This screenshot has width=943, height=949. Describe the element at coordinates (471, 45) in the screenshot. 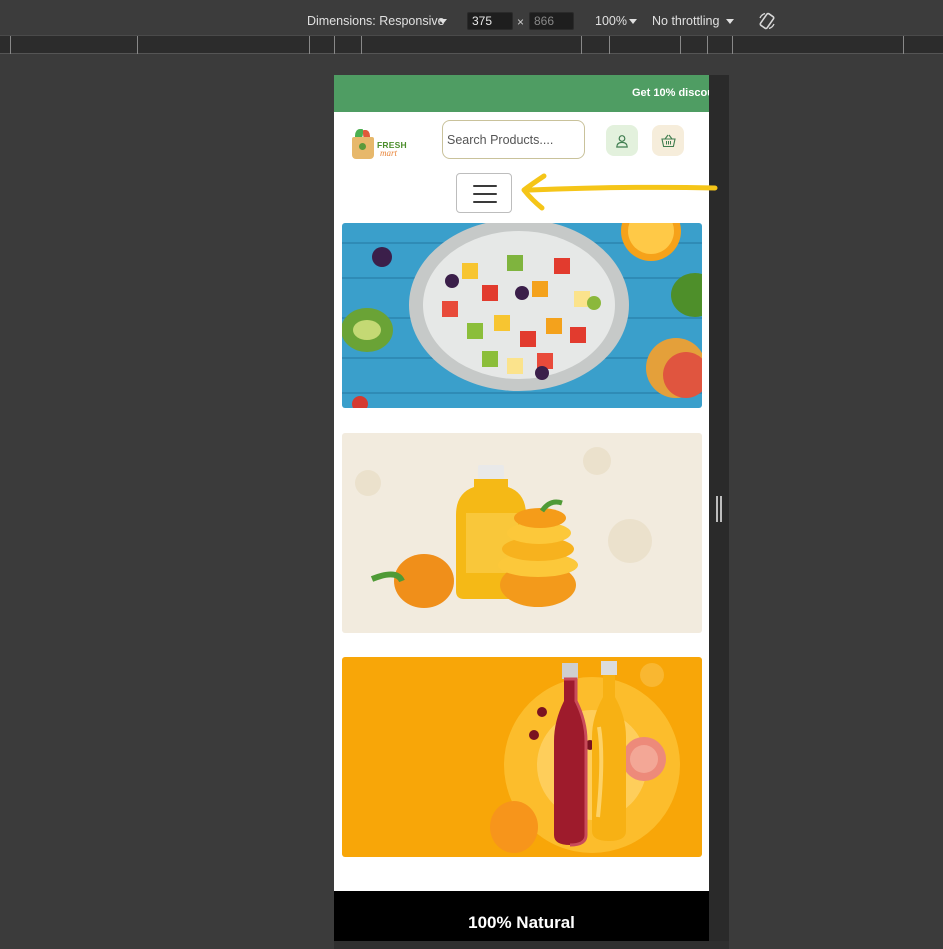

I see `media-query-ruler` at that location.